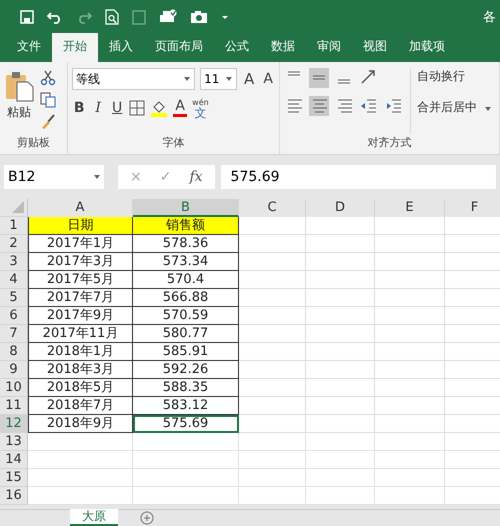 This screenshot has height=526, width=500. What do you see at coordinates (174, 143) in the screenshot?
I see `group-label: 字体` at bounding box center [174, 143].